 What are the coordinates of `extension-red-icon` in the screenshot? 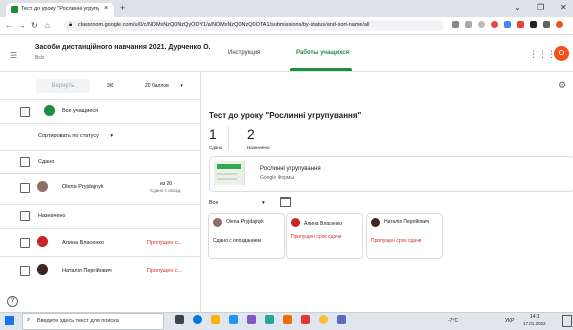 It's located at (494, 24).